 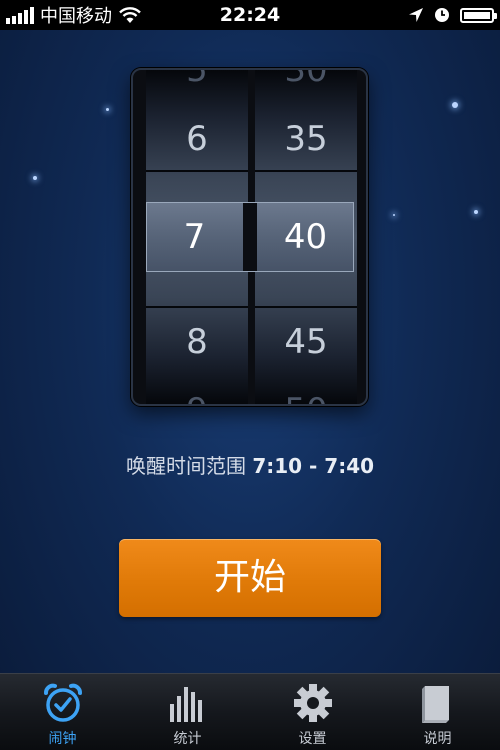 I want to click on wake-range-text: 唤醒时间范围 7:10 - 7:40, so click(x=250, y=464).